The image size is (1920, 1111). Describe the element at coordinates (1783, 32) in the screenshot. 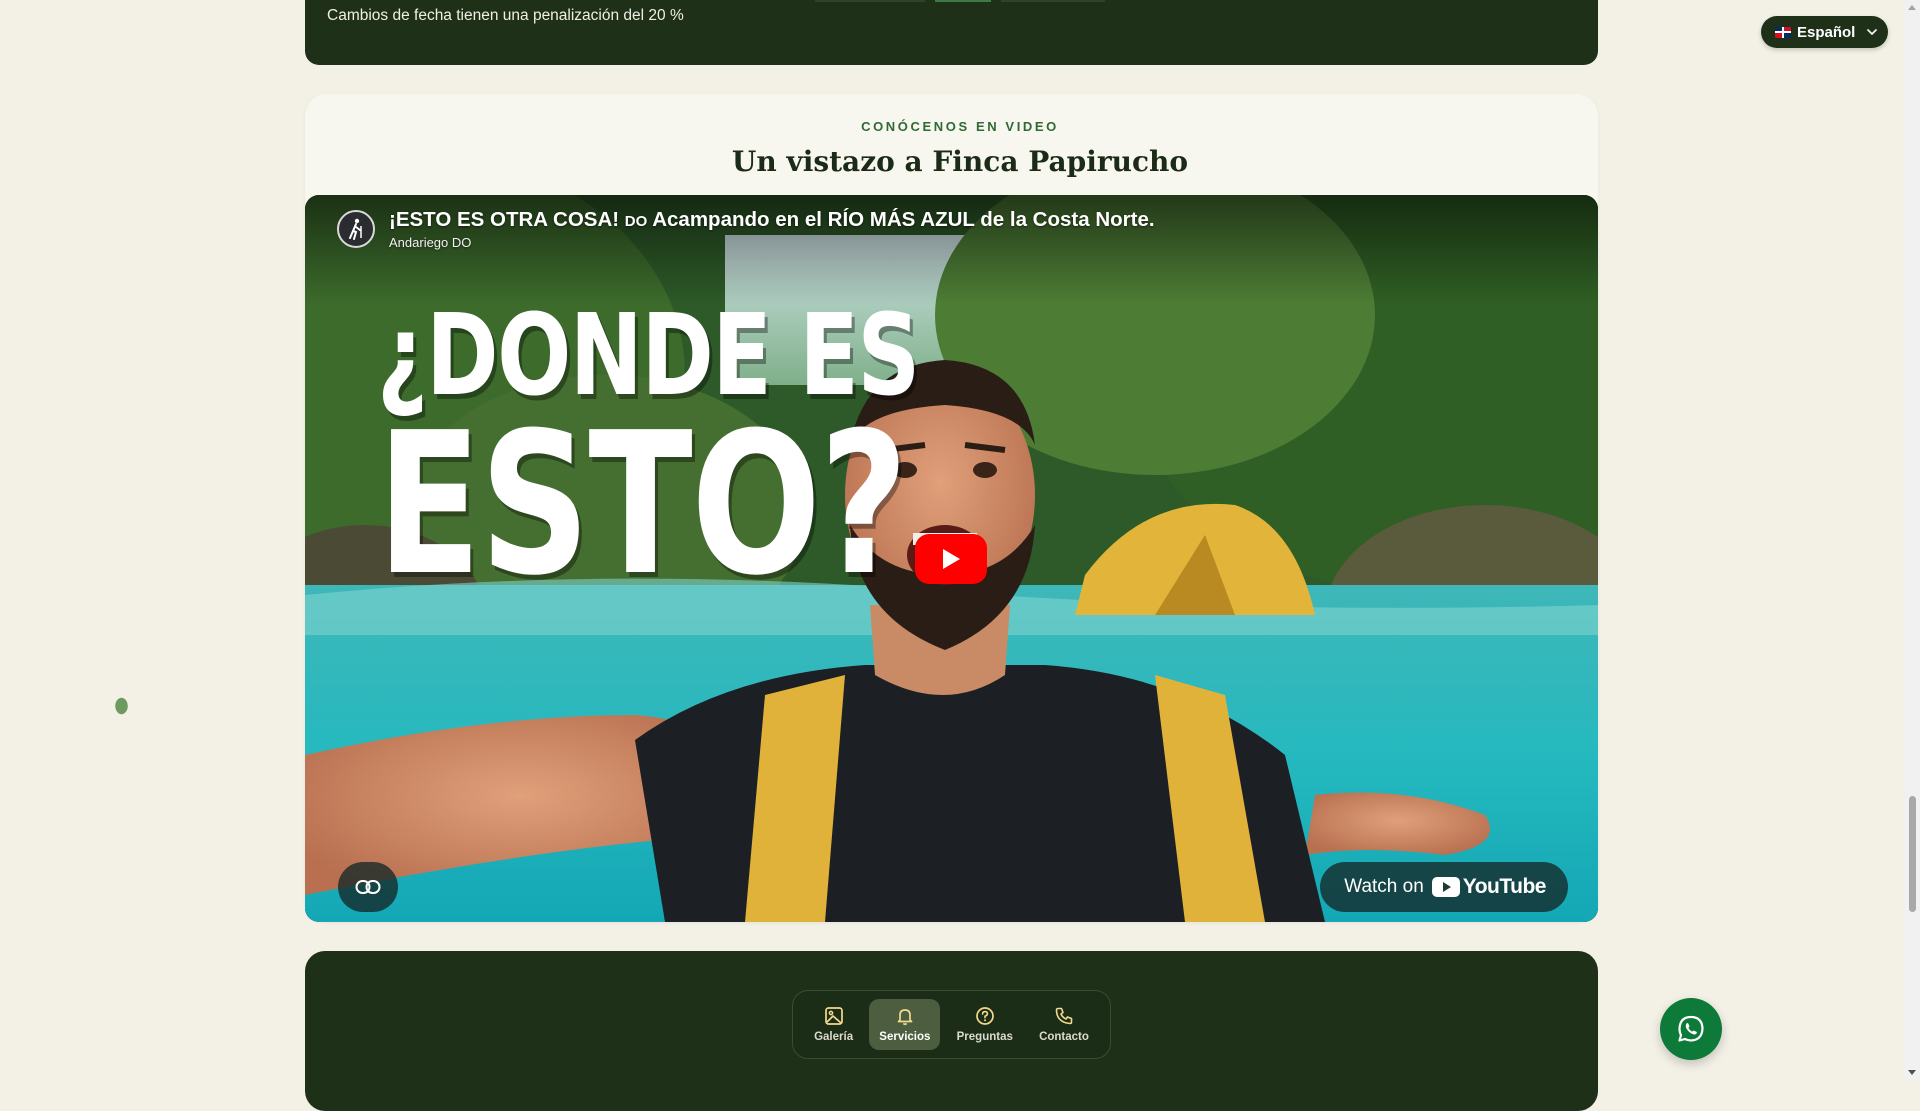

I see `dominican-flag-icon` at that location.